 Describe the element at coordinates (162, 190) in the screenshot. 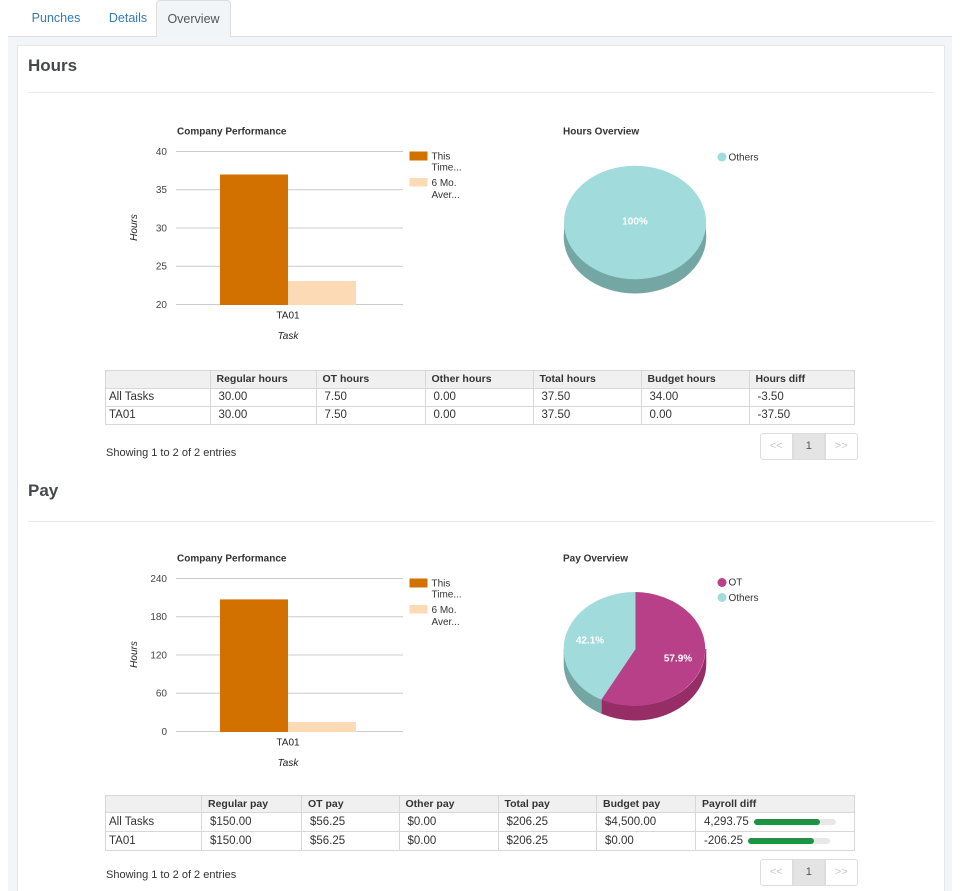

I see `svg-text: 35` at that location.